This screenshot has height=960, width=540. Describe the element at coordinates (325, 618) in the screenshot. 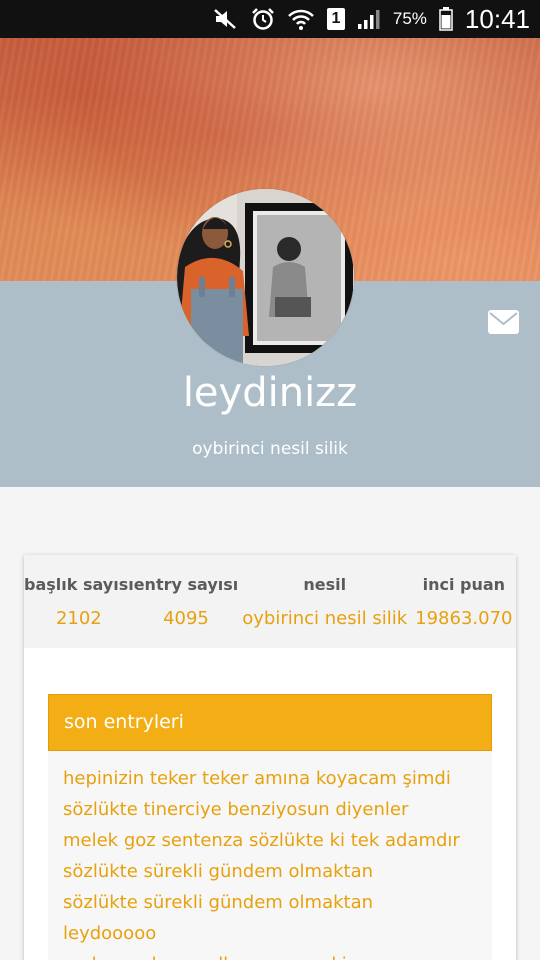

I see `stat-value: oybirinci nesil silik` at that location.